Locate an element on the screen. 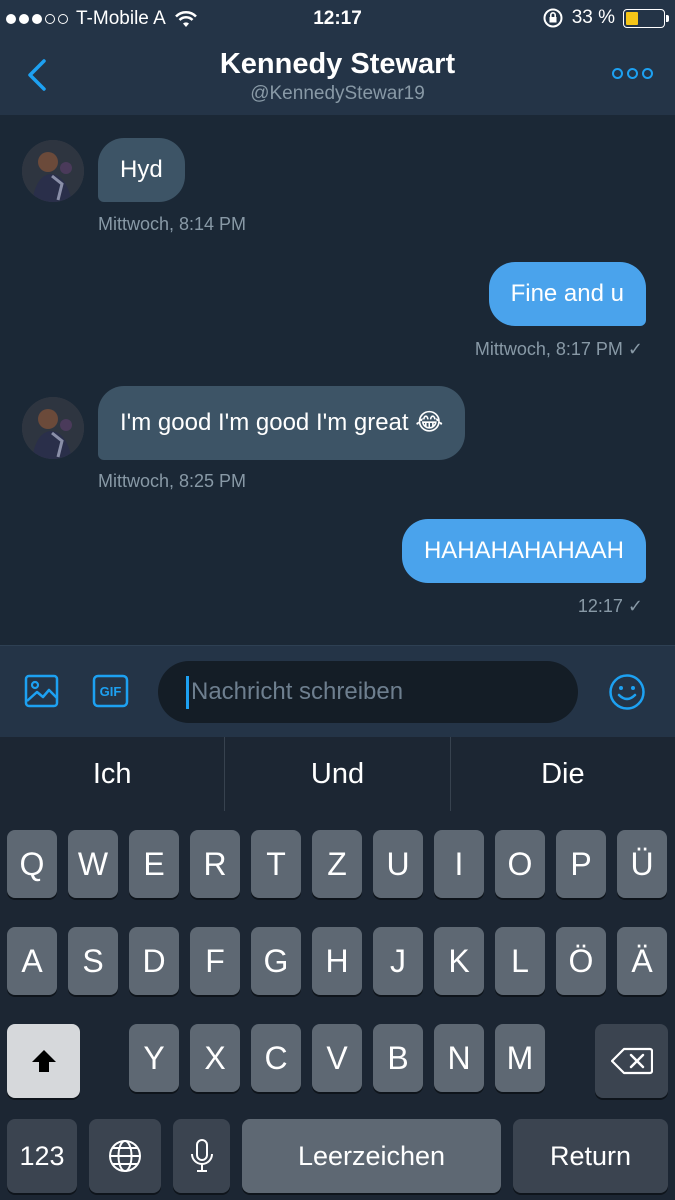 The width and height of the screenshot is (675, 1200). incoming-message-bubble: I'm good I'm good I'm great 😂 is located at coordinates (282, 423).